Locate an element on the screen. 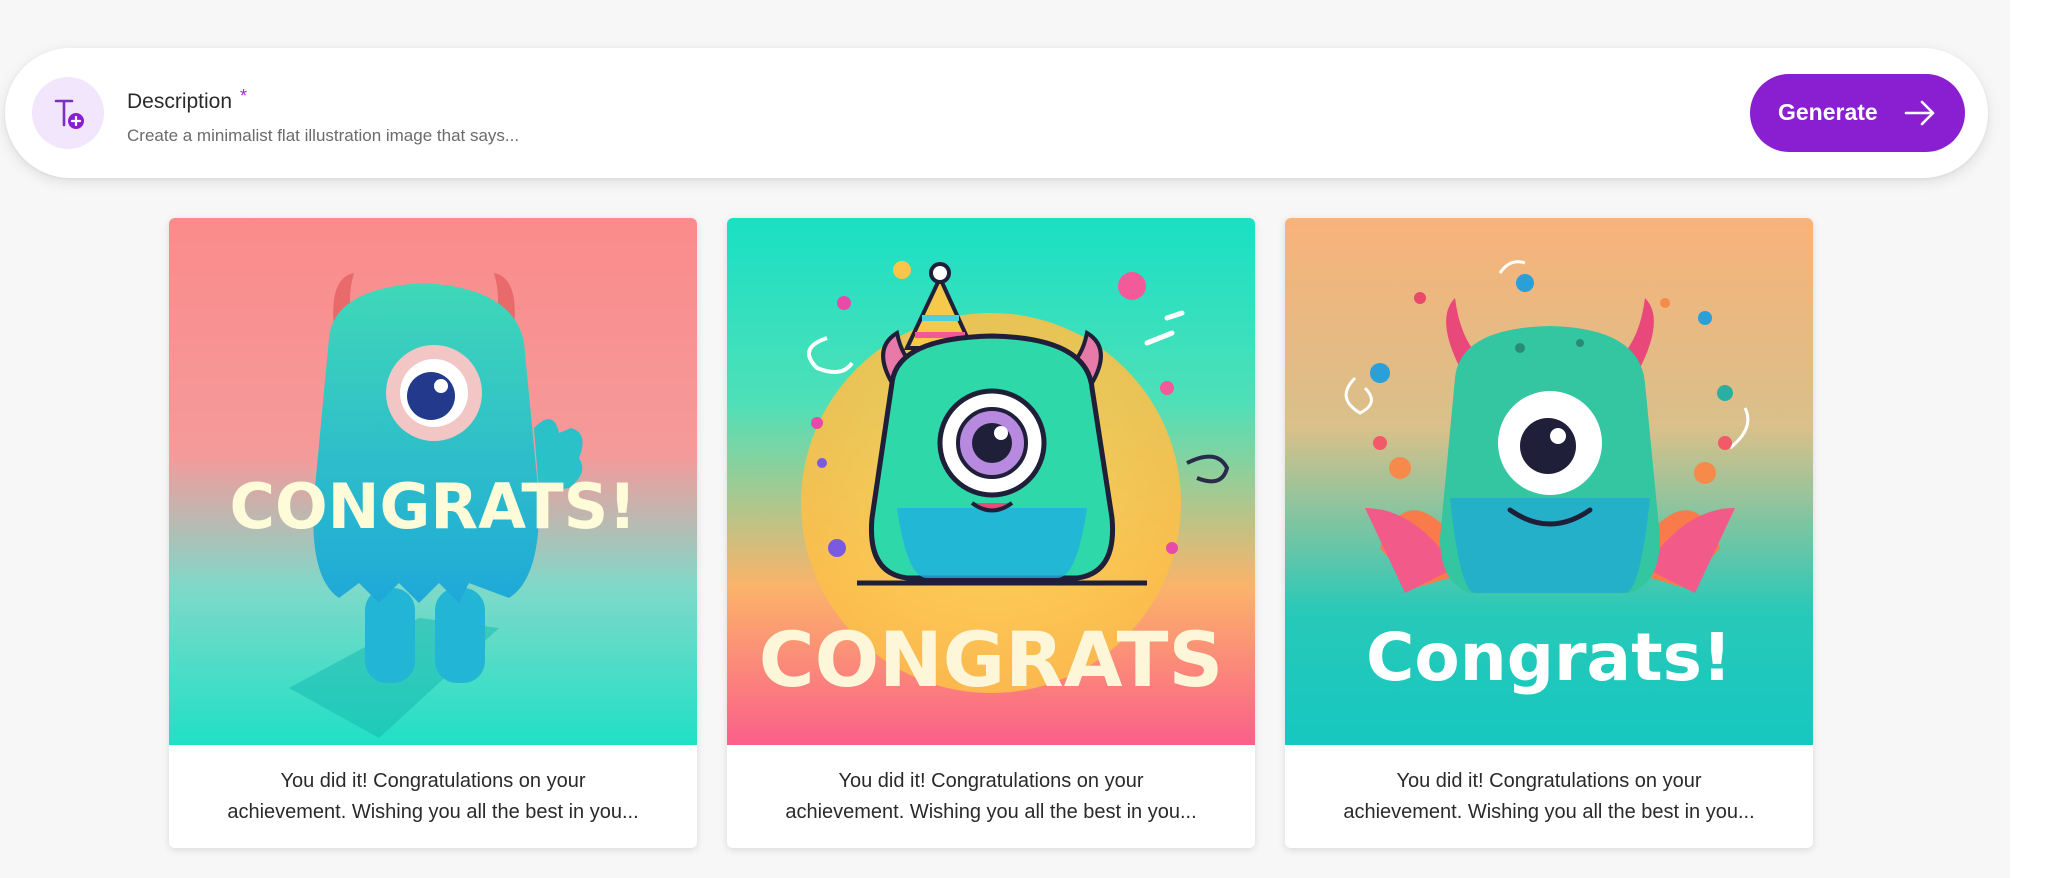 Image resolution: width=2048 pixels, height=878 pixels. required-indicator: * is located at coordinates (244, 96).